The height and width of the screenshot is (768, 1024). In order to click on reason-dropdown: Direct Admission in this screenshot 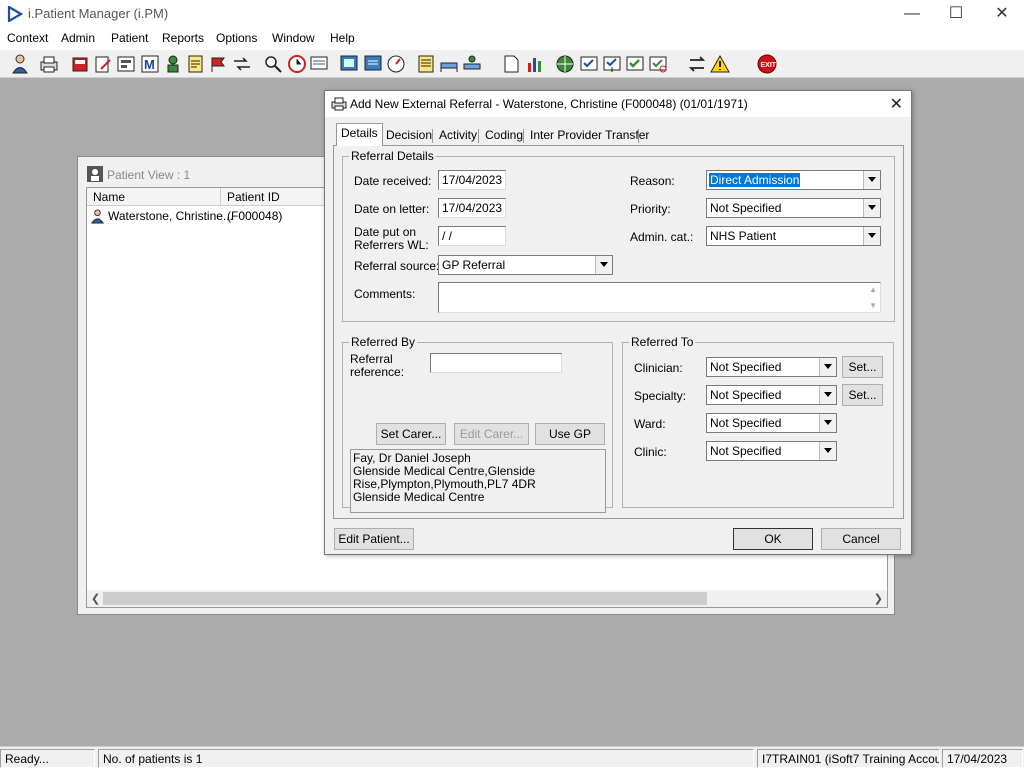, I will do `click(793, 180)`.